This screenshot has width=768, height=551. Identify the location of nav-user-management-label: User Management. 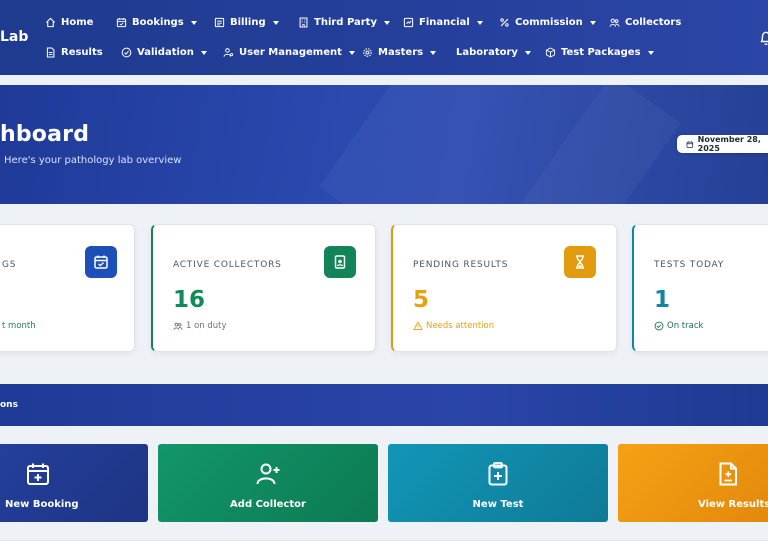
(290, 52).